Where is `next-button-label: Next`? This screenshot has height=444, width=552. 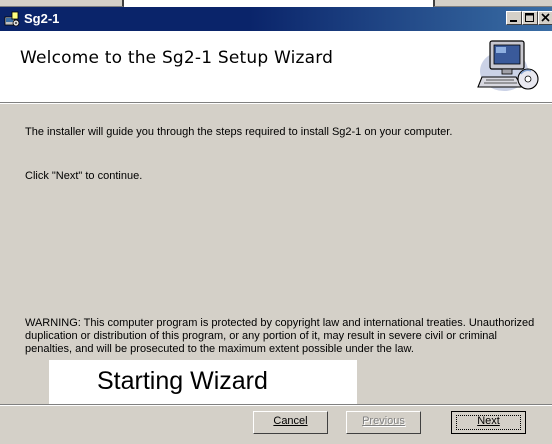 next-button-label: Next is located at coordinates (488, 421).